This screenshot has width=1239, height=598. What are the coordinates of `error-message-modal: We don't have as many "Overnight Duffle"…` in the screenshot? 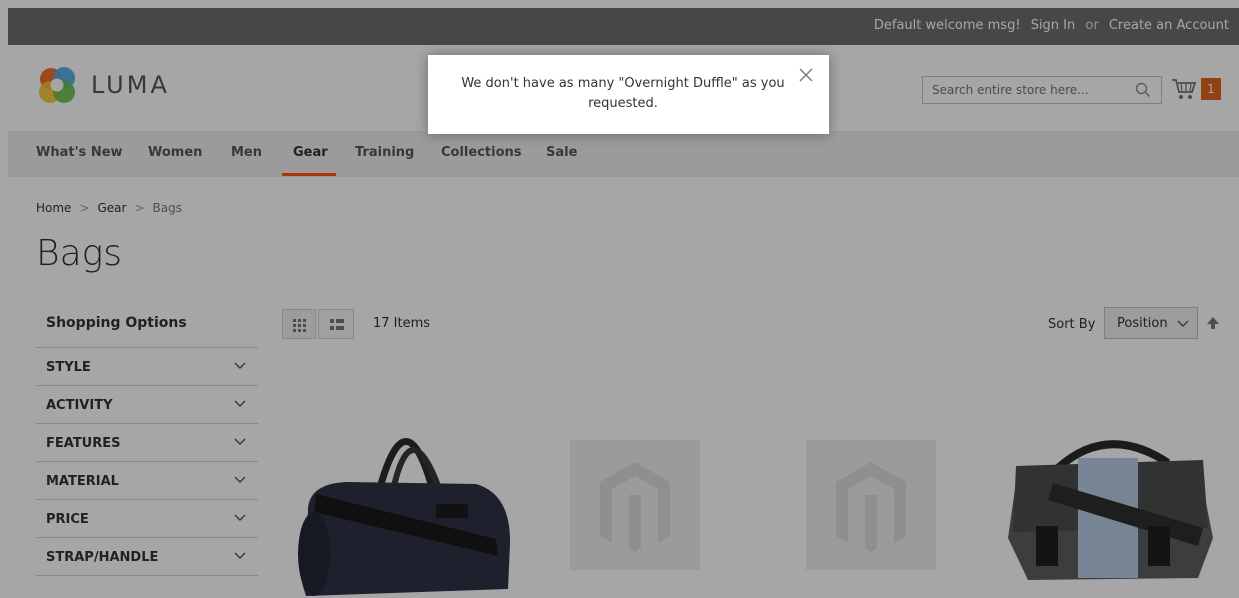 It's located at (628, 94).